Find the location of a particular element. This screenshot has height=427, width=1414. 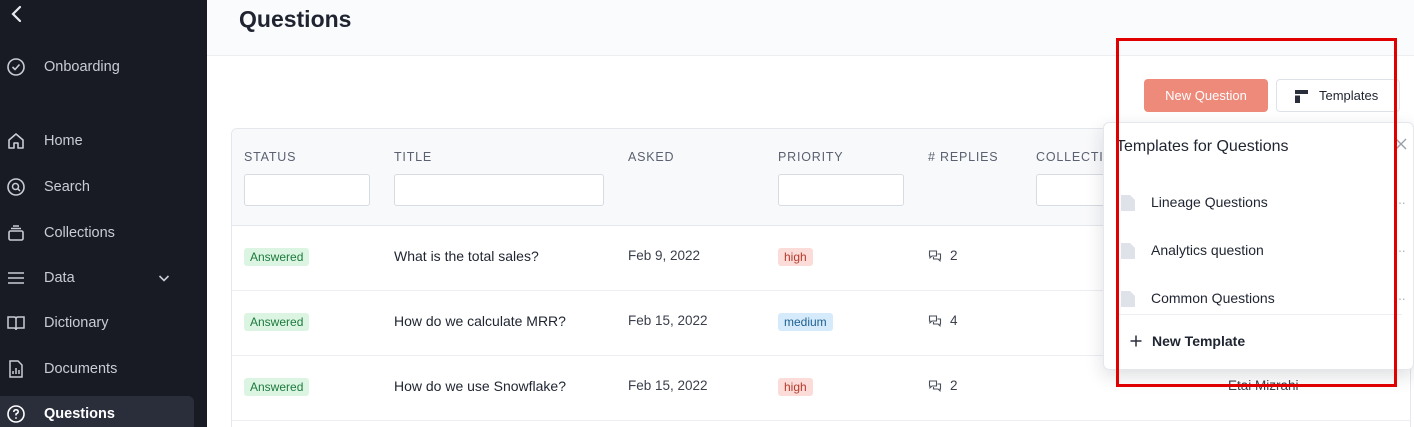

question-title: How do we use Snowflake? is located at coordinates (480, 386).